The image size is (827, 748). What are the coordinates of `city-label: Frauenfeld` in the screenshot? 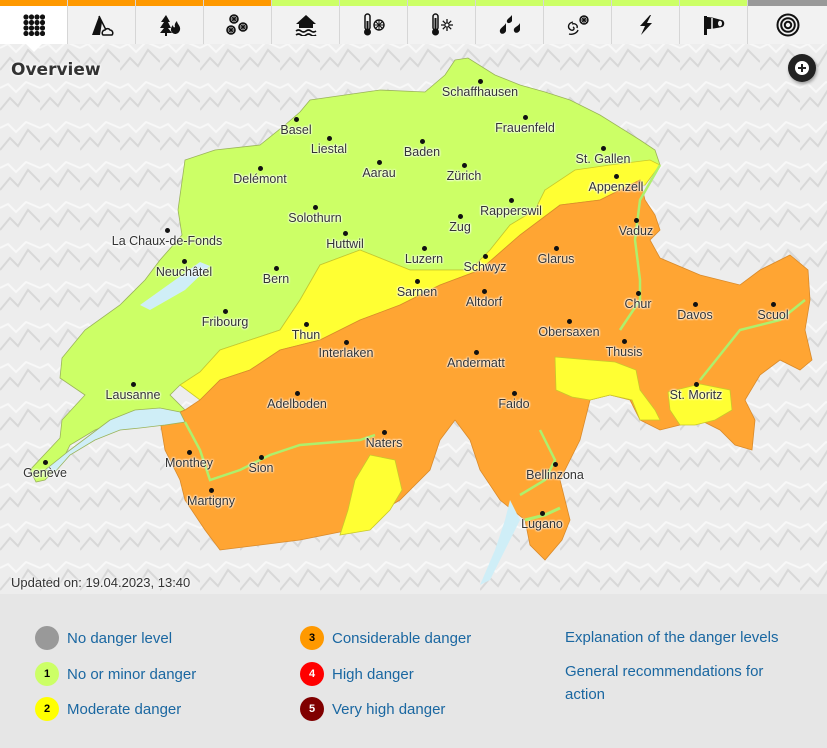 It's located at (525, 128).